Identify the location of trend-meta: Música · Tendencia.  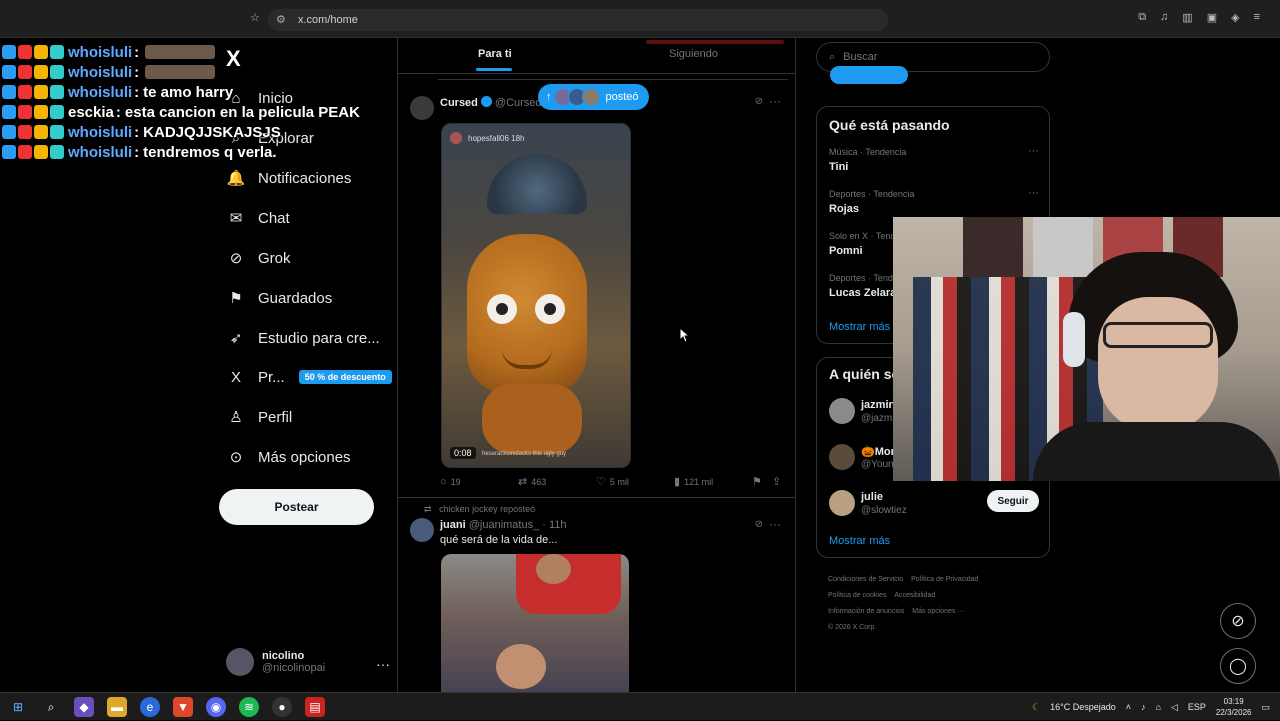
(868, 152).